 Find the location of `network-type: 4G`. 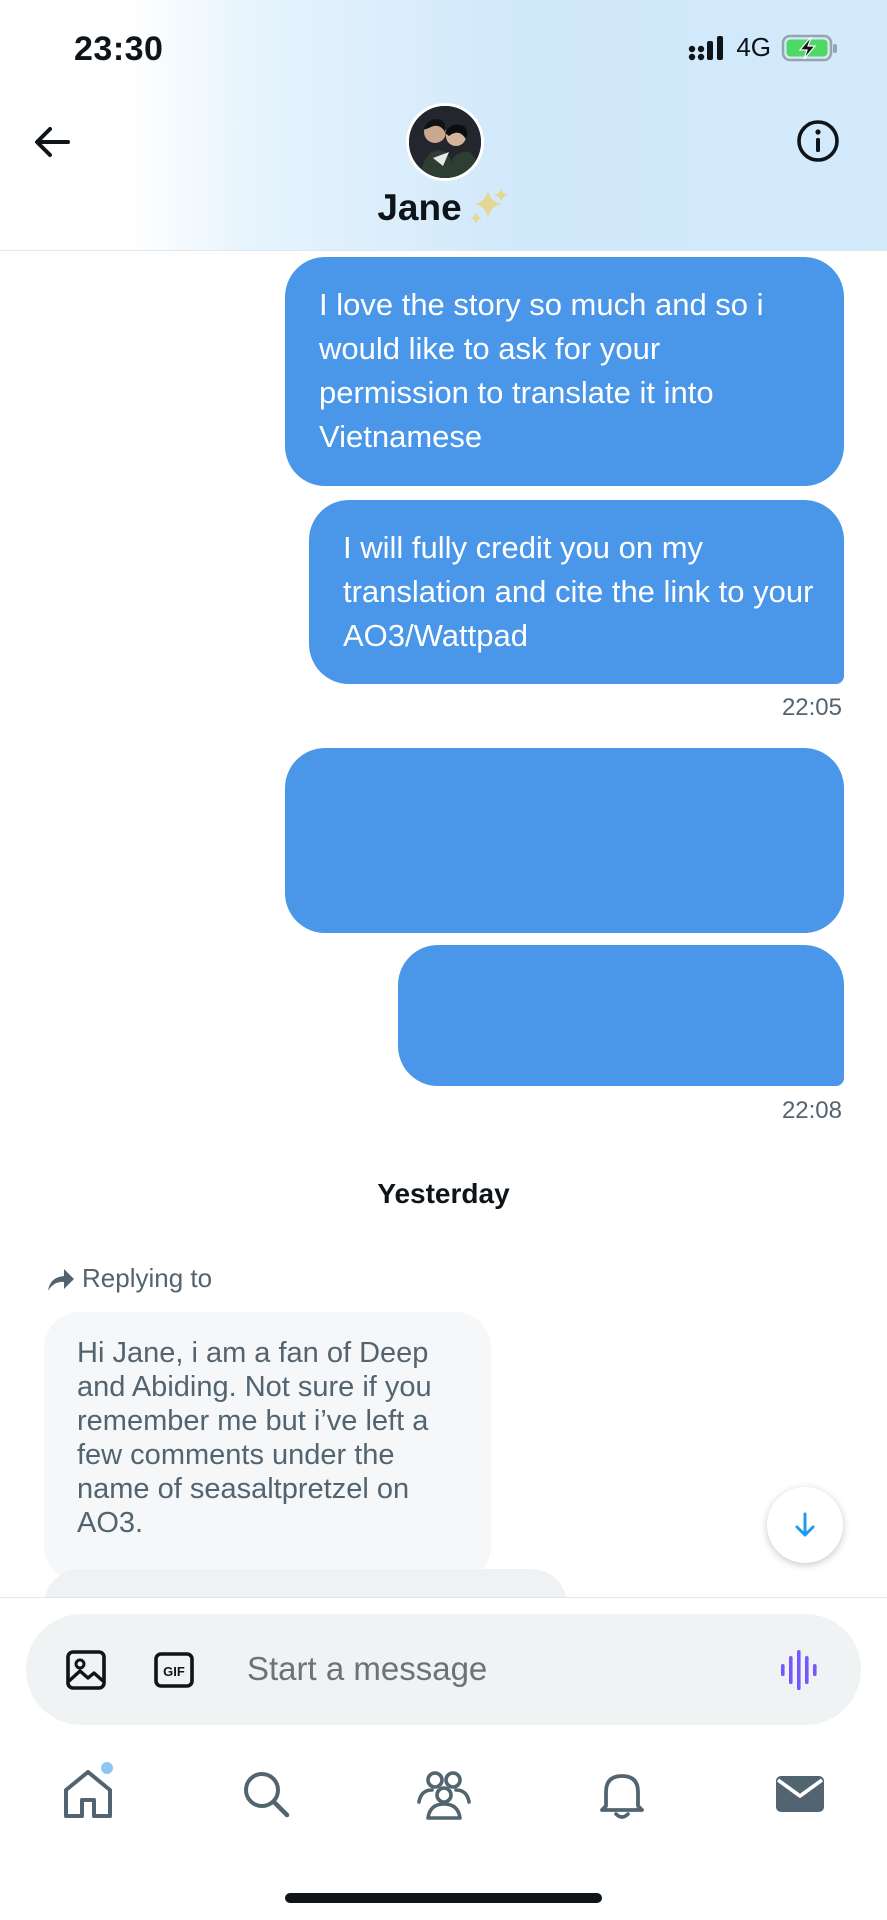

network-type: 4G is located at coordinates (753, 47).